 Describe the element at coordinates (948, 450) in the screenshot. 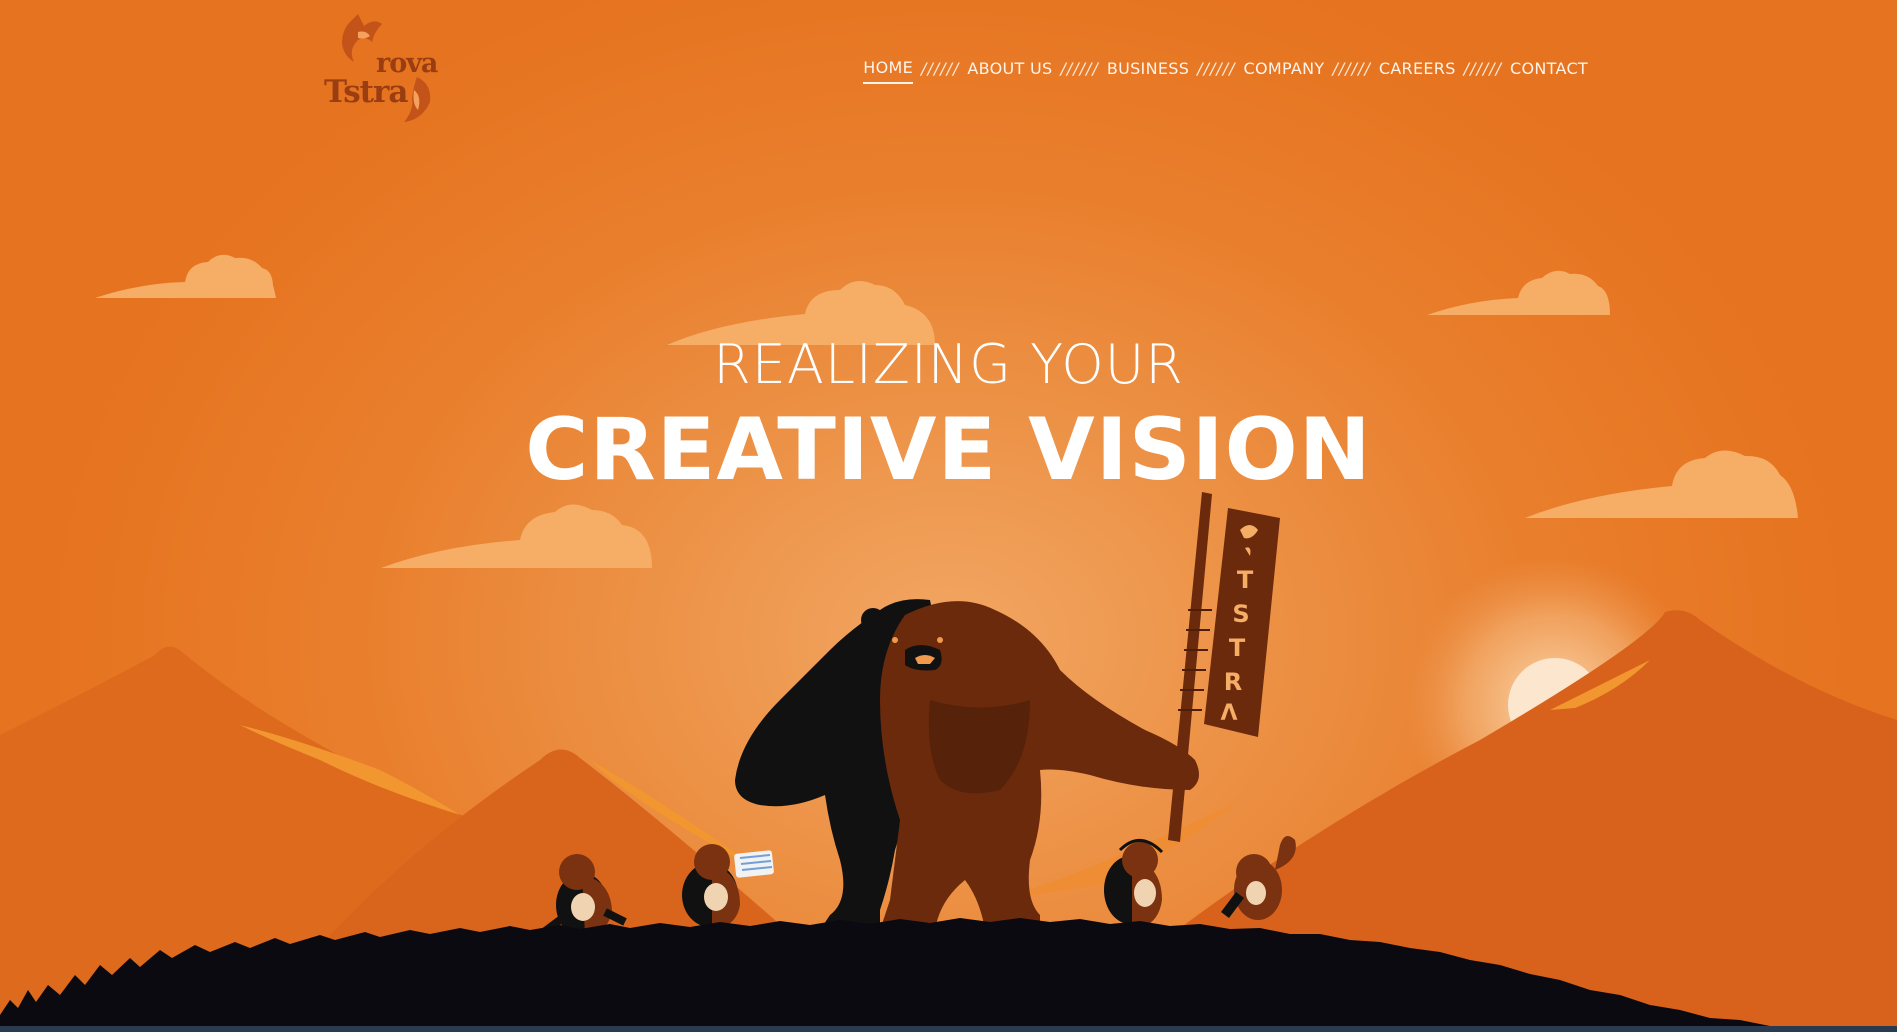

I see `headline-line2: CREATIVE VISION` at that location.